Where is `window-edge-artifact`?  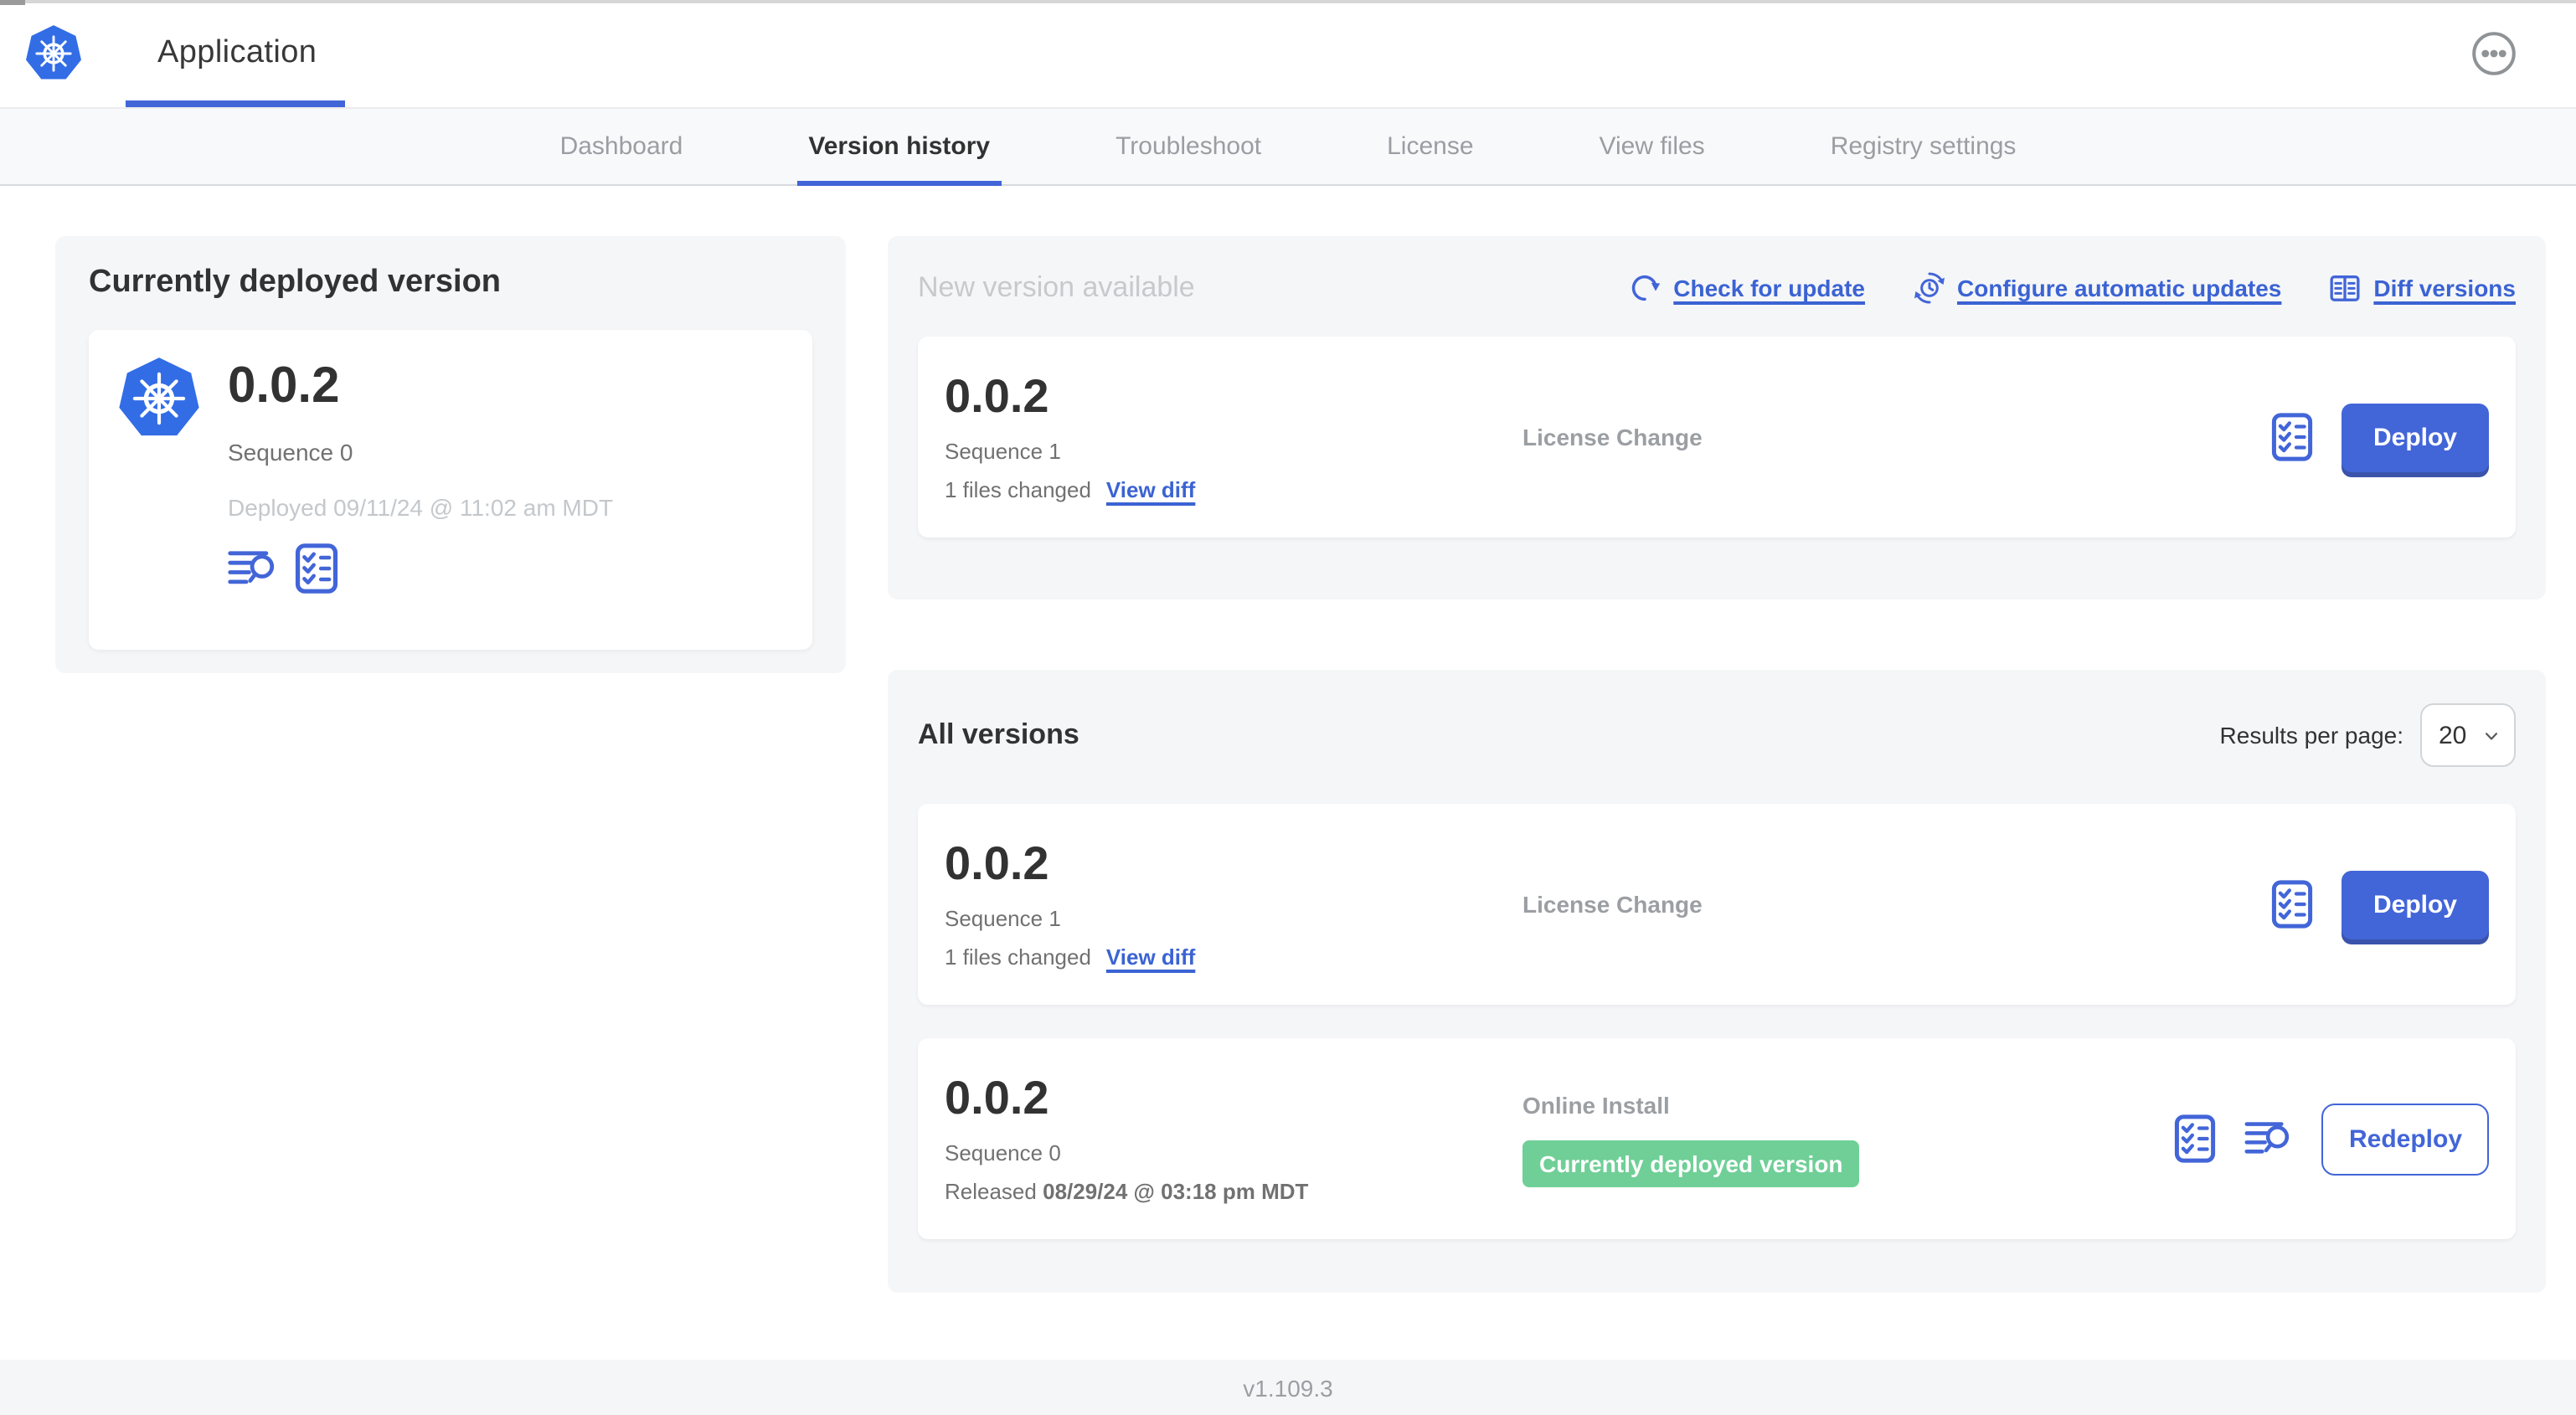 window-edge-artifact is located at coordinates (1288, 2).